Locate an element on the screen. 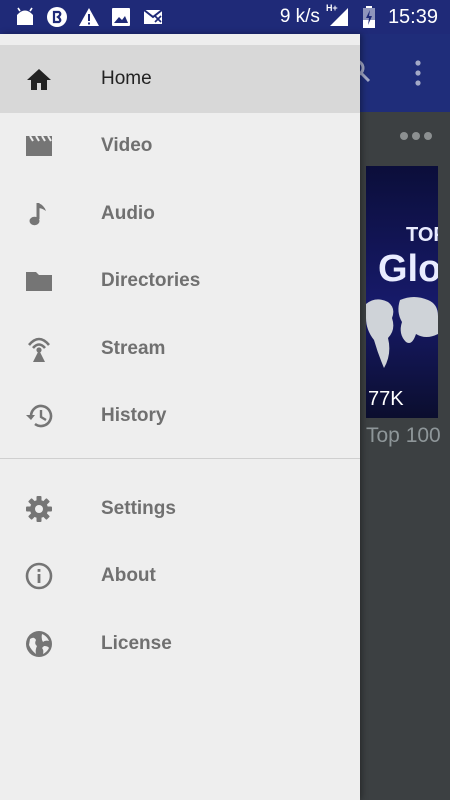  thumbnail-text-top: TOP is located at coordinates (422, 235).